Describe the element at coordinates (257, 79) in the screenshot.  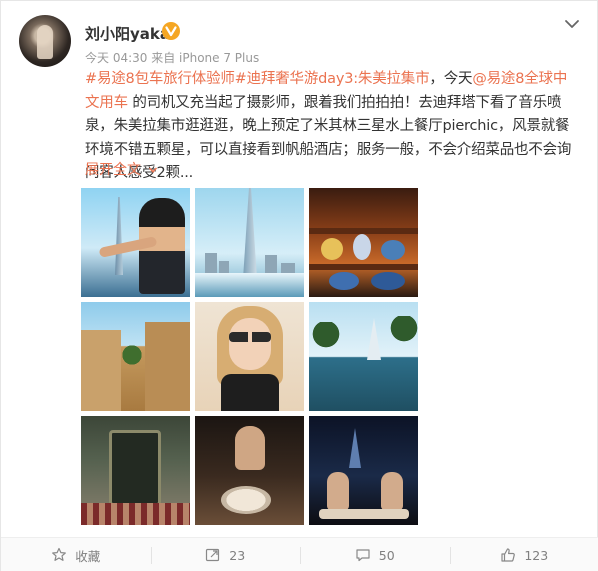
I see `topic-link: #易途8包车旅行体验师#迪拜奢华游day3:朱美拉集市` at that location.